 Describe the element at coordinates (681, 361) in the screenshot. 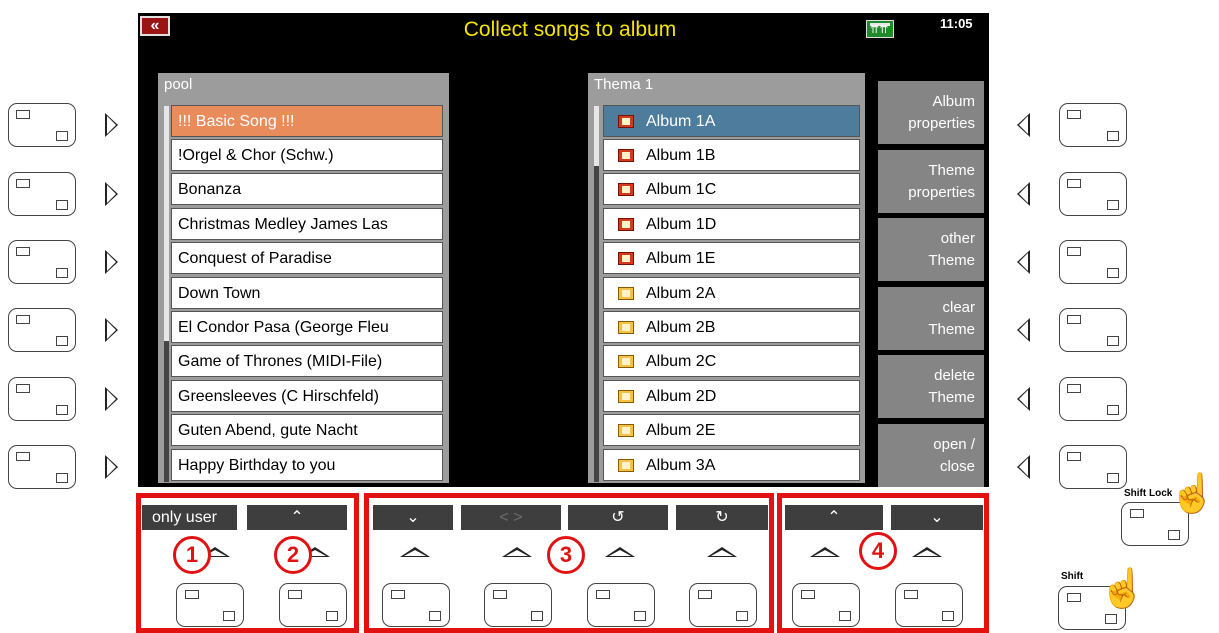

I see `album-label: Album 2C` at that location.